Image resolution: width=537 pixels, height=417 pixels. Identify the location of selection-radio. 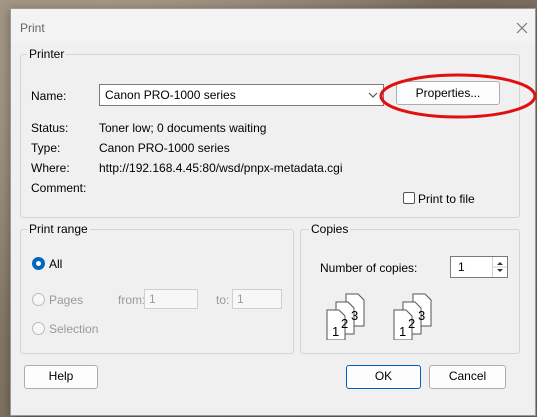
(38, 328).